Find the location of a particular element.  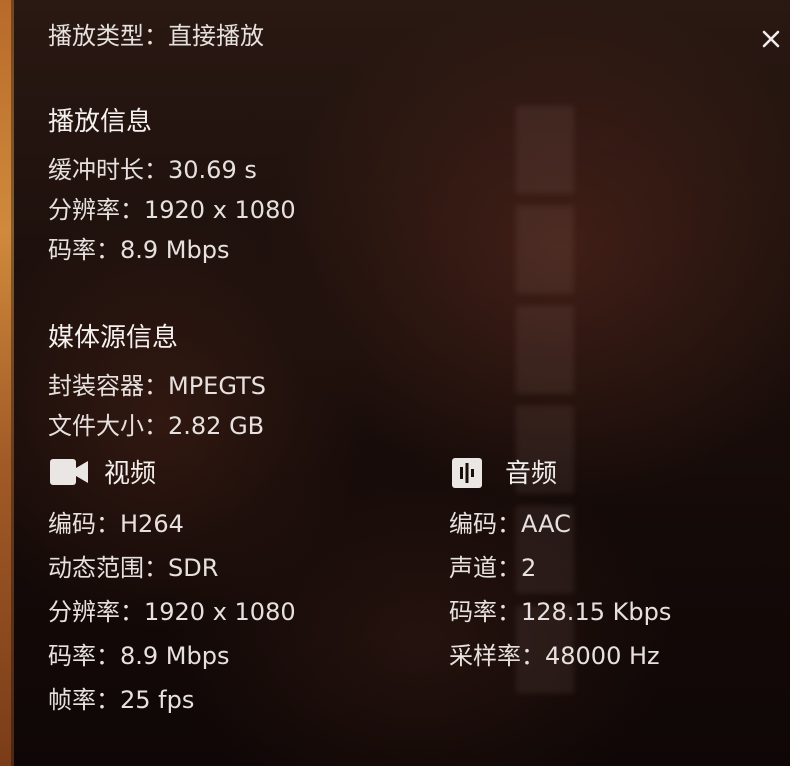

audio-bitrate-row: 码率：128.15 Kbps is located at coordinates (560, 612).